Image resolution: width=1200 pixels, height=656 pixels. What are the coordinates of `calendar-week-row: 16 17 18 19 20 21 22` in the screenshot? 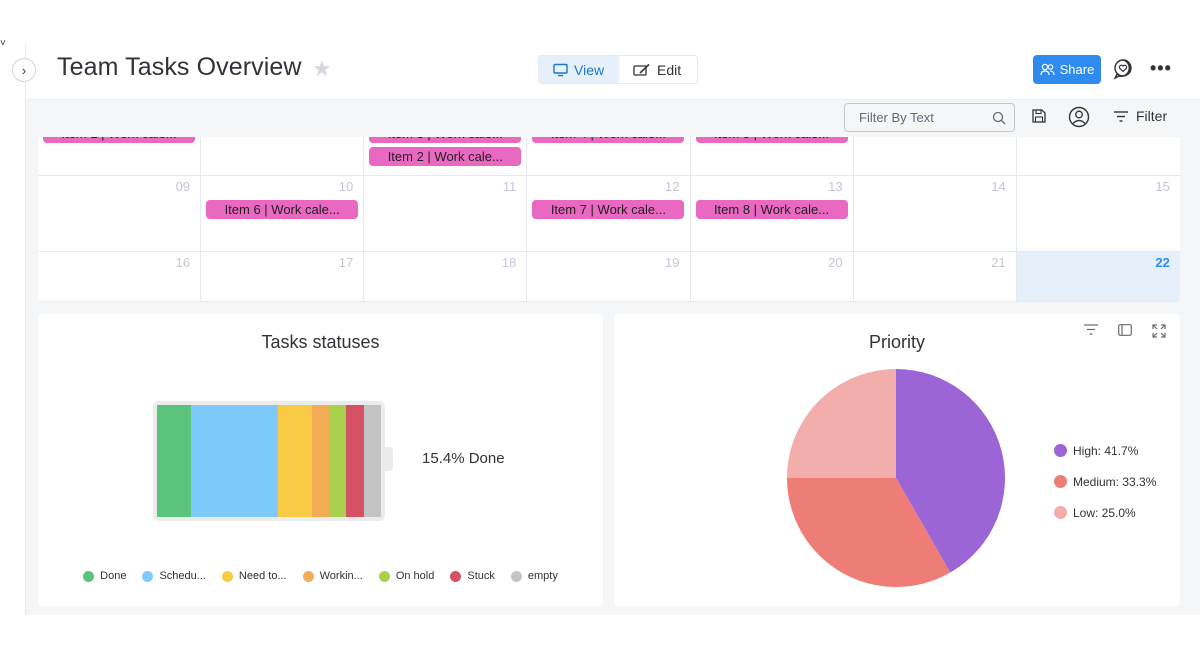 It's located at (609, 277).